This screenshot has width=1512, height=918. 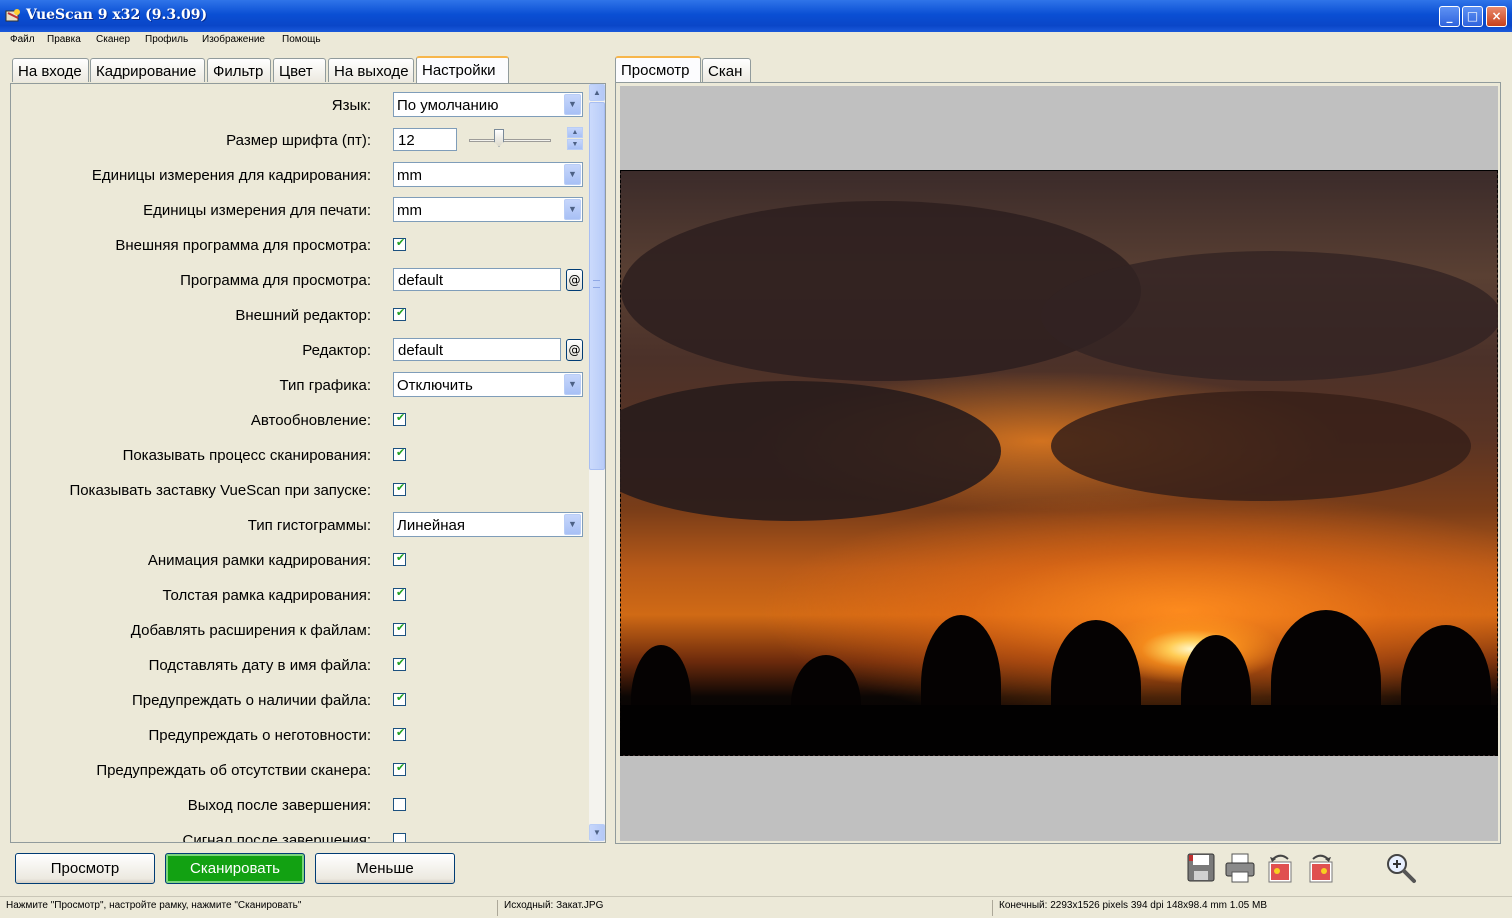 I want to click on add-extensions-checkbox: ✔, so click(x=399, y=628).